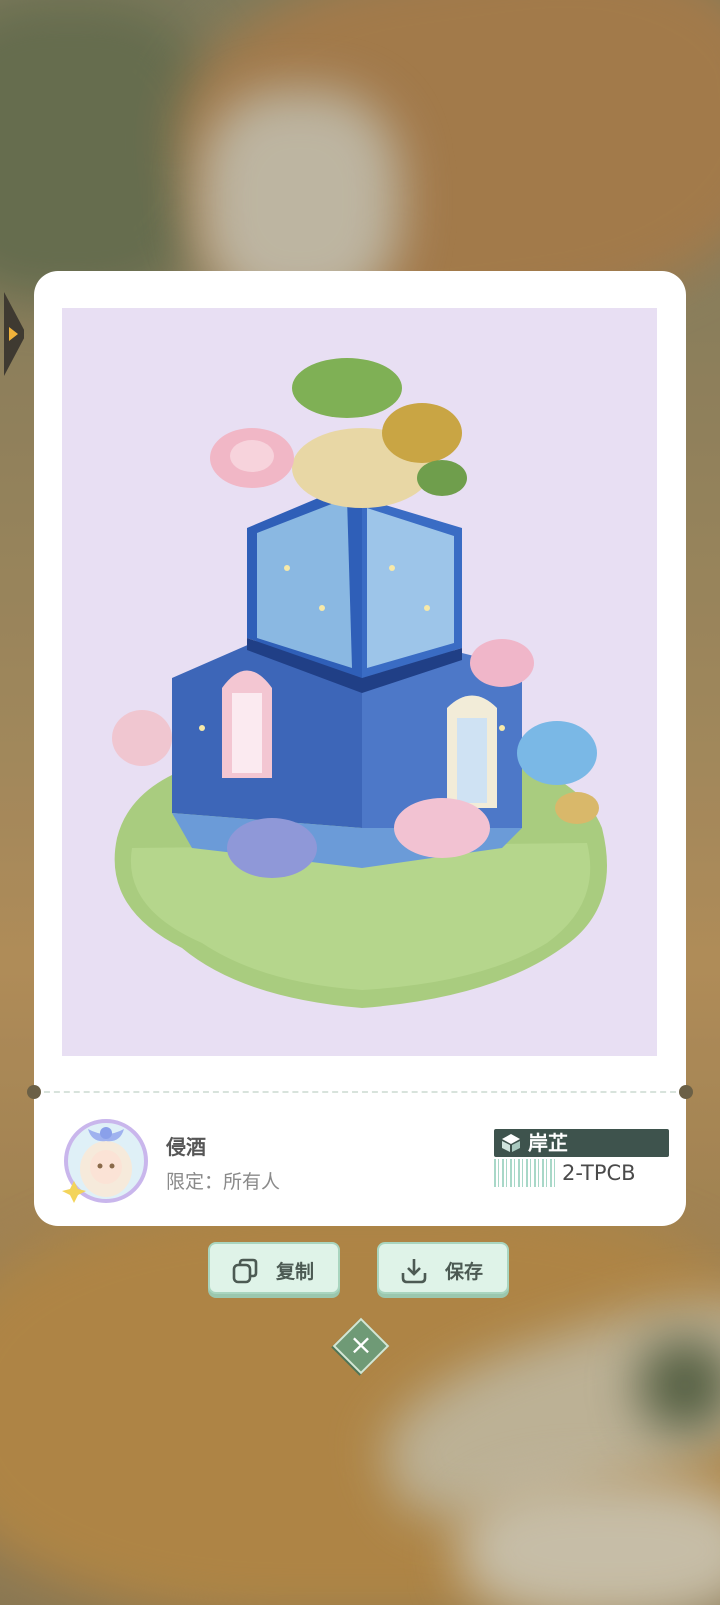 This screenshot has width=720, height=1605. Describe the element at coordinates (295, 1272) in the screenshot. I see `copy-button-label: 复制` at that location.